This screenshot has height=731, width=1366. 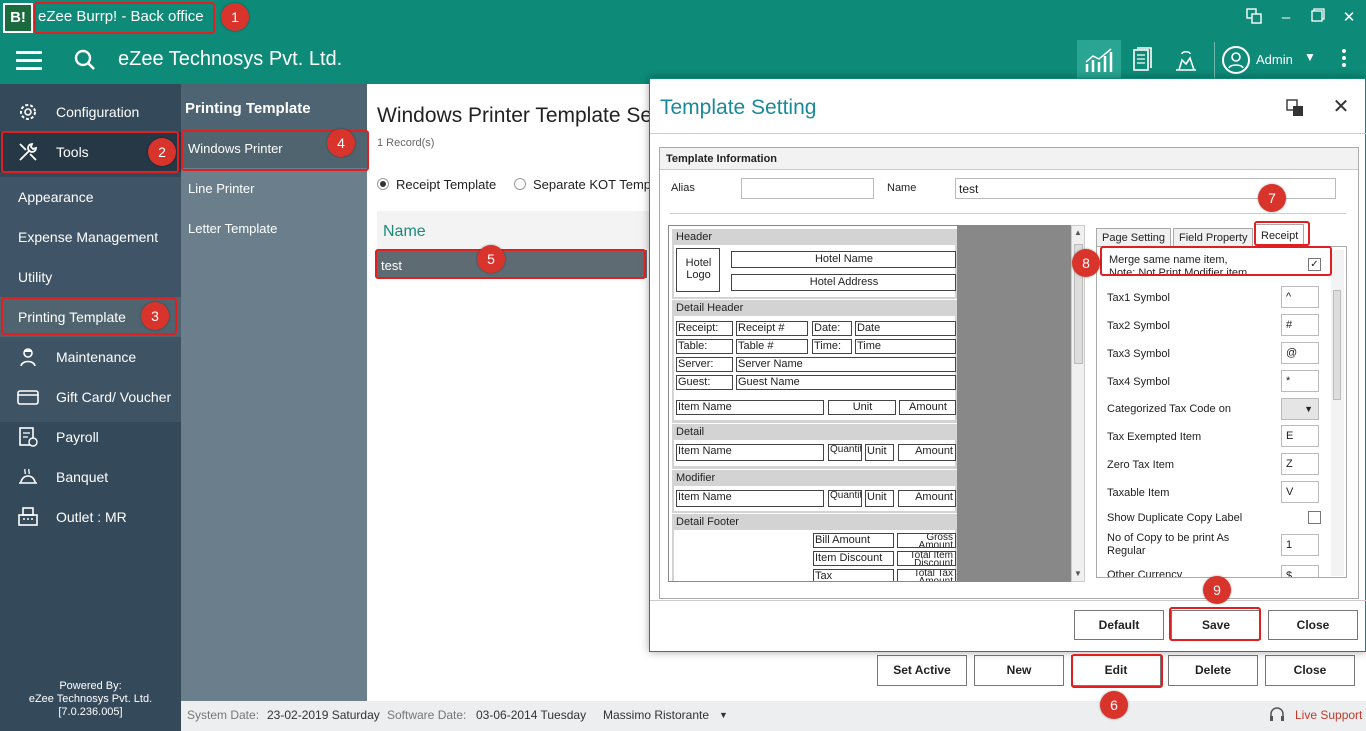 What do you see at coordinates (90, 197) in the screenshot?
I see `subnav-item-appearance: Appearance` at bounding box center [90, 197].